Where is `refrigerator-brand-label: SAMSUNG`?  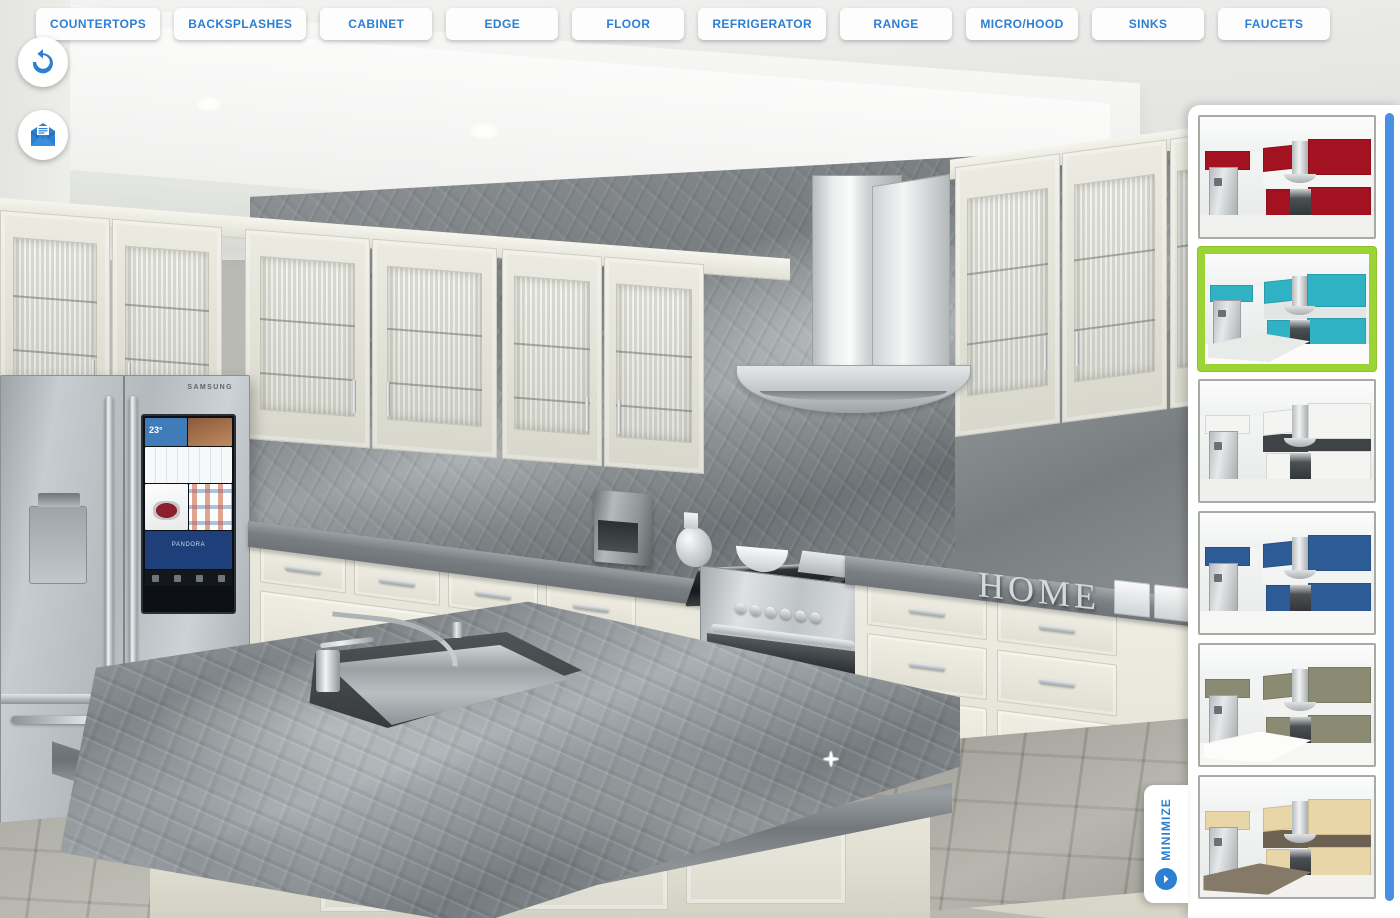
refrigerator-brand-label: SAMSUNG is located at coordinates (210, 387).